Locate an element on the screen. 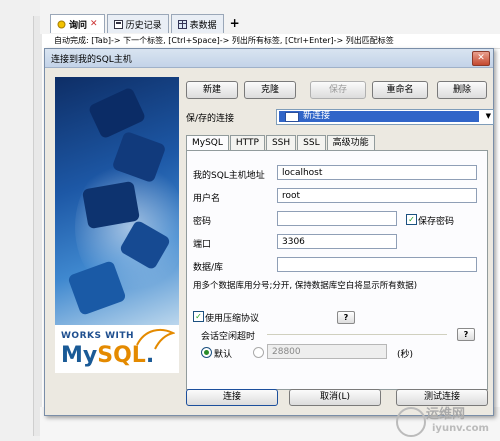  host-input: localhost is located at coordinates (377, 172).